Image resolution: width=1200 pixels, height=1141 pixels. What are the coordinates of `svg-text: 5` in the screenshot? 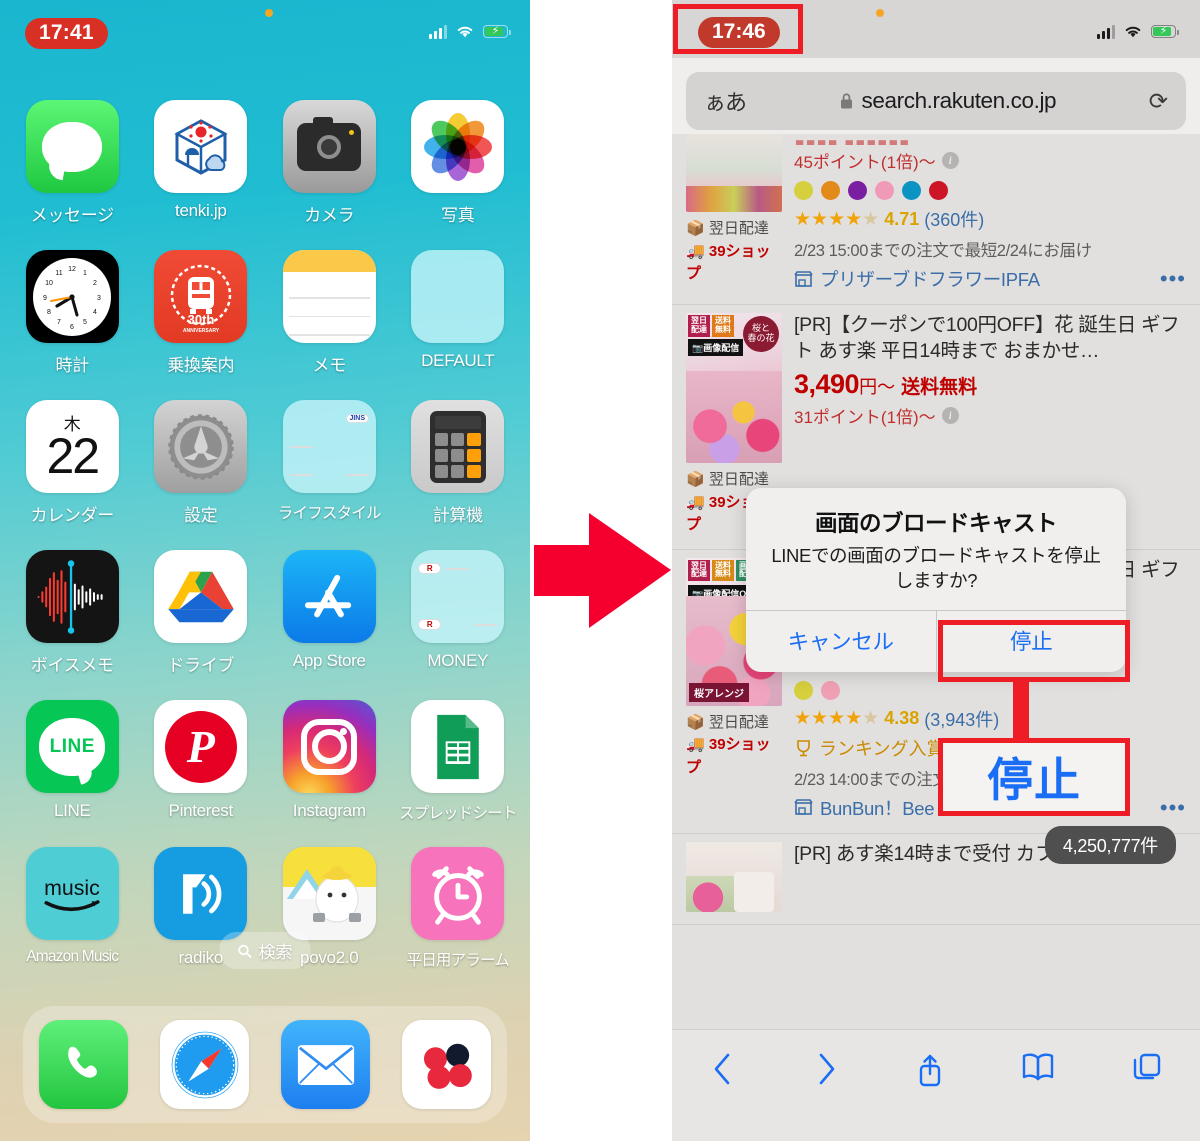 It's located at (85, 322).